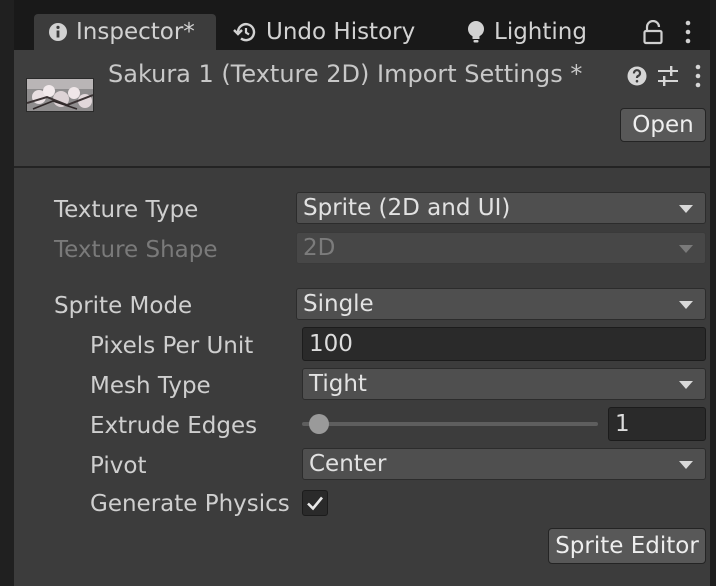 This screenshot has width=716, height=586. What do you see at coordinates (713, 293) in the screenshot?
I see `right-edge` at bounding box center [713, 293].